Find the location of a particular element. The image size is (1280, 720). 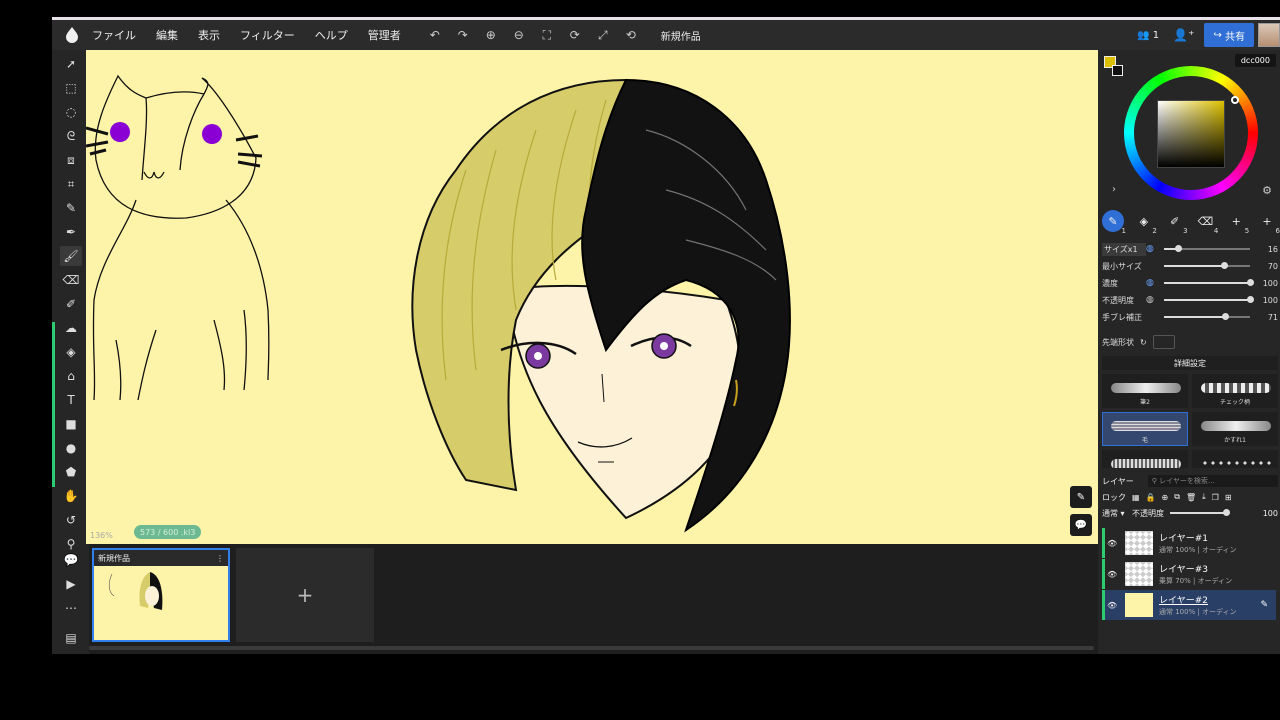

menu-view: 表示 is located at coordinates (209, 35).